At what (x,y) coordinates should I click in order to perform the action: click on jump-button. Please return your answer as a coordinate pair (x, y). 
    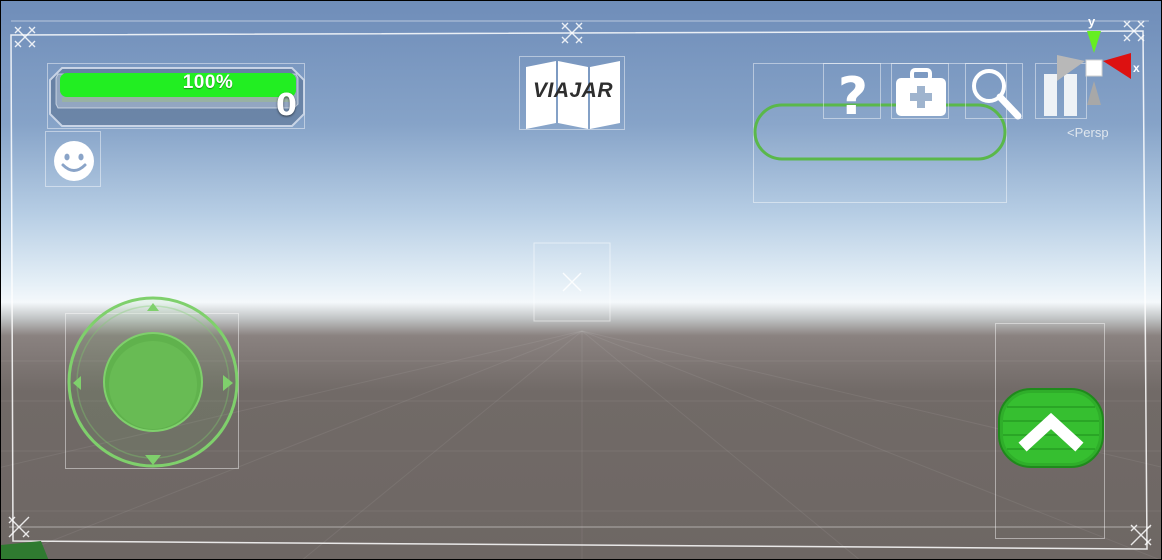
    Looking at the image, I should click on (1051, 428).